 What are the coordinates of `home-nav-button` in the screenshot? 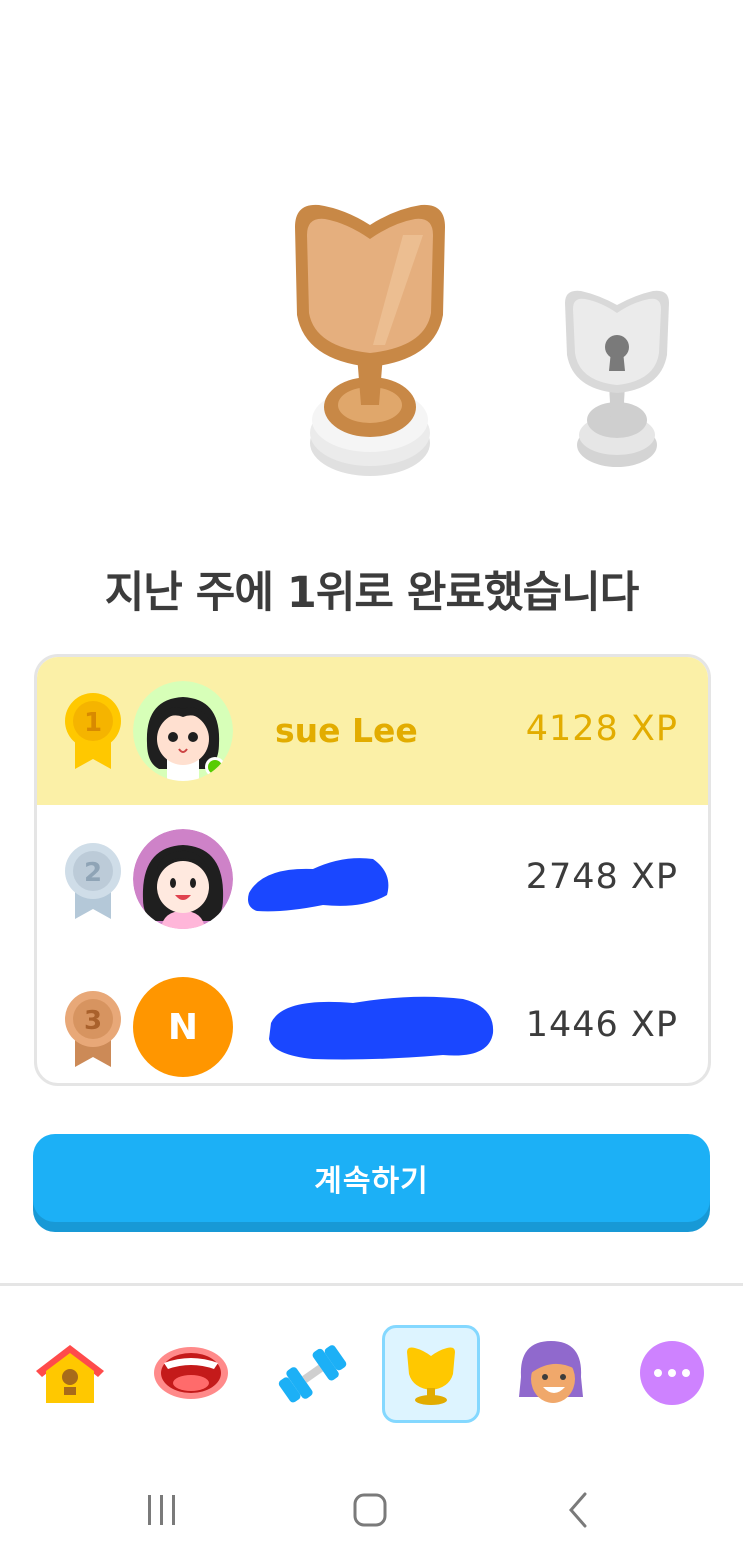 It's located at (370, 1510).